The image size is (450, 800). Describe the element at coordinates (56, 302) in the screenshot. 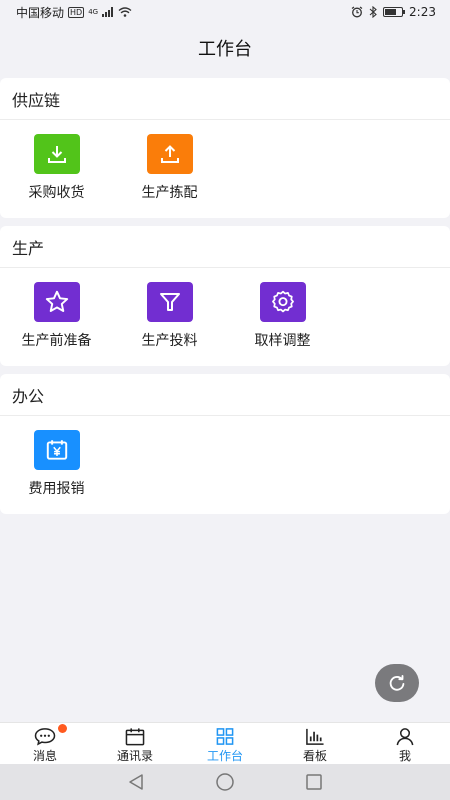

I see `star-icon` at that location.